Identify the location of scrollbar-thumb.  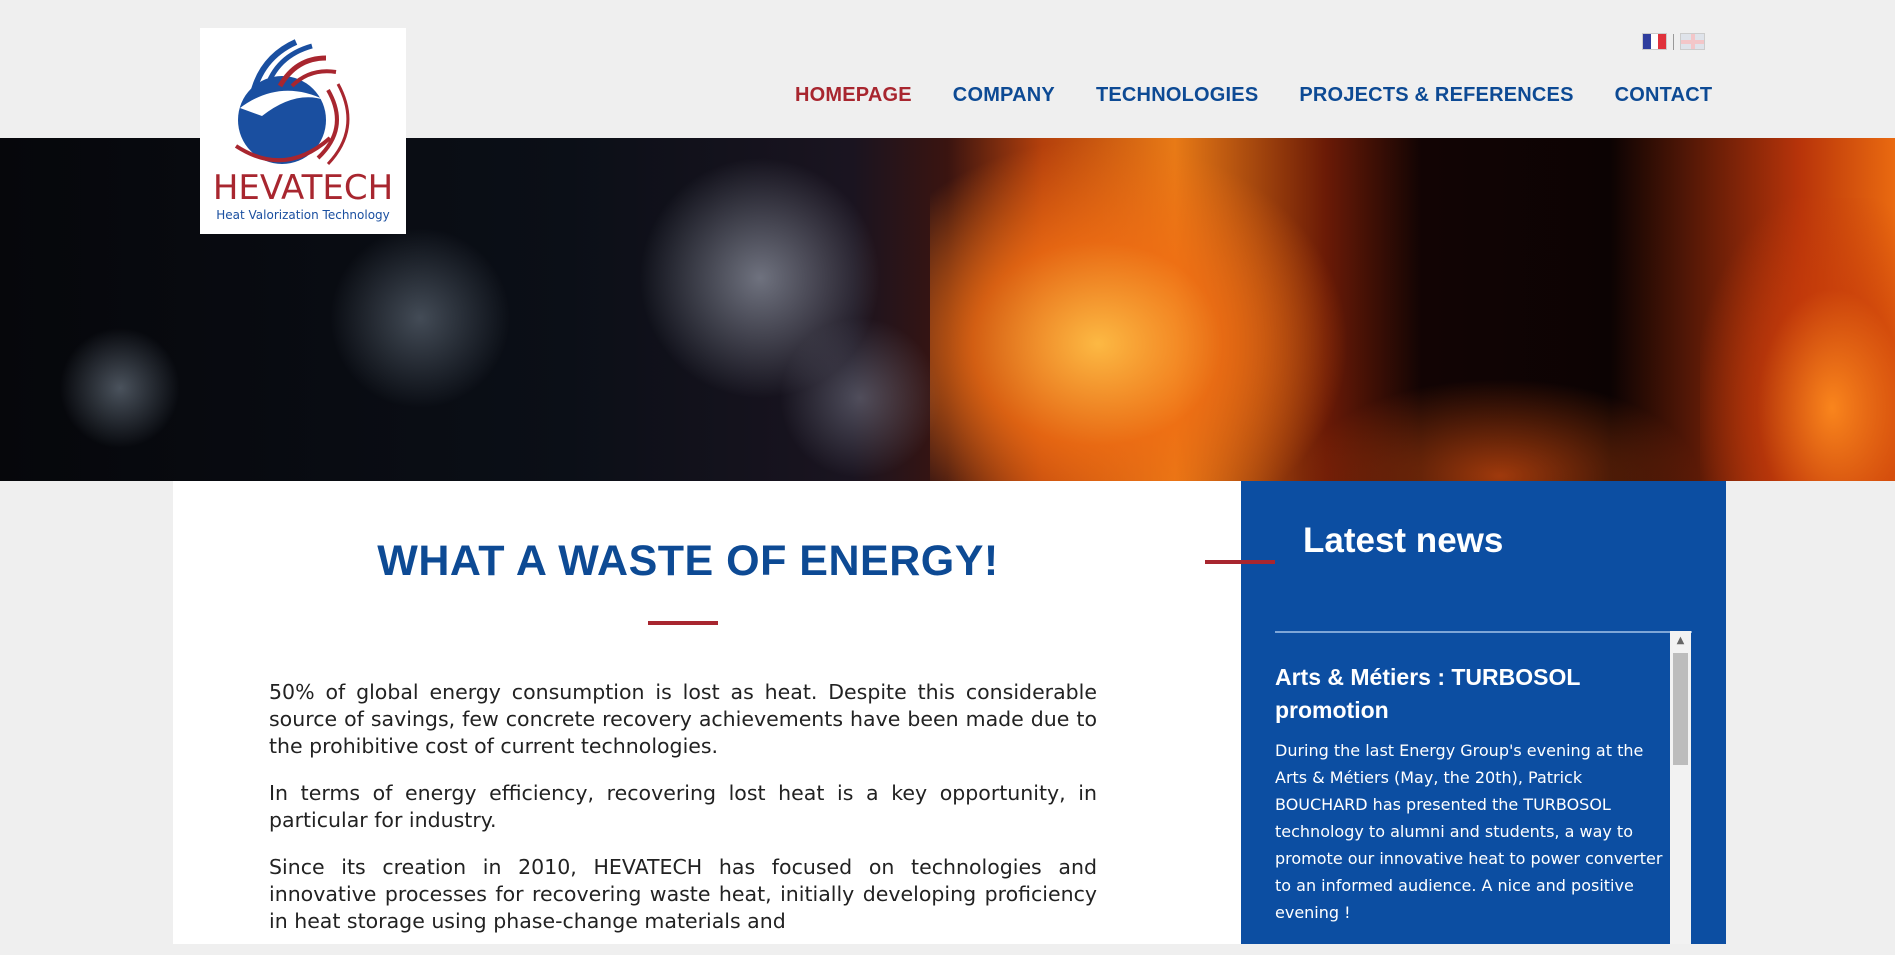
(1680, 709).